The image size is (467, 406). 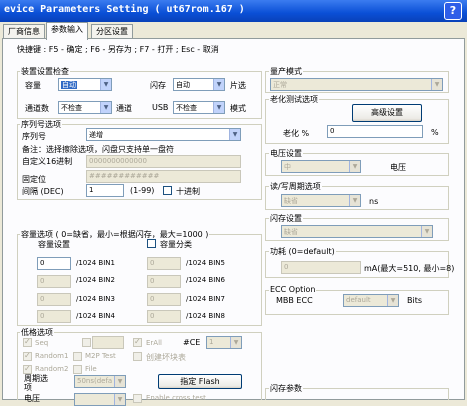 I want to click on ce-select: 1 ▼, so click(x=224, y=342).